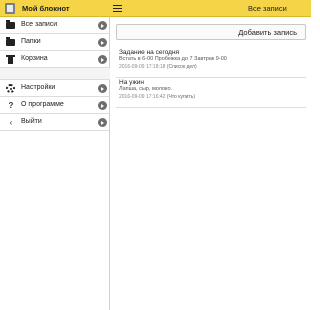  I want to click on note-timestamp: 2016-09-09 17:18:18, so click(142, 67).